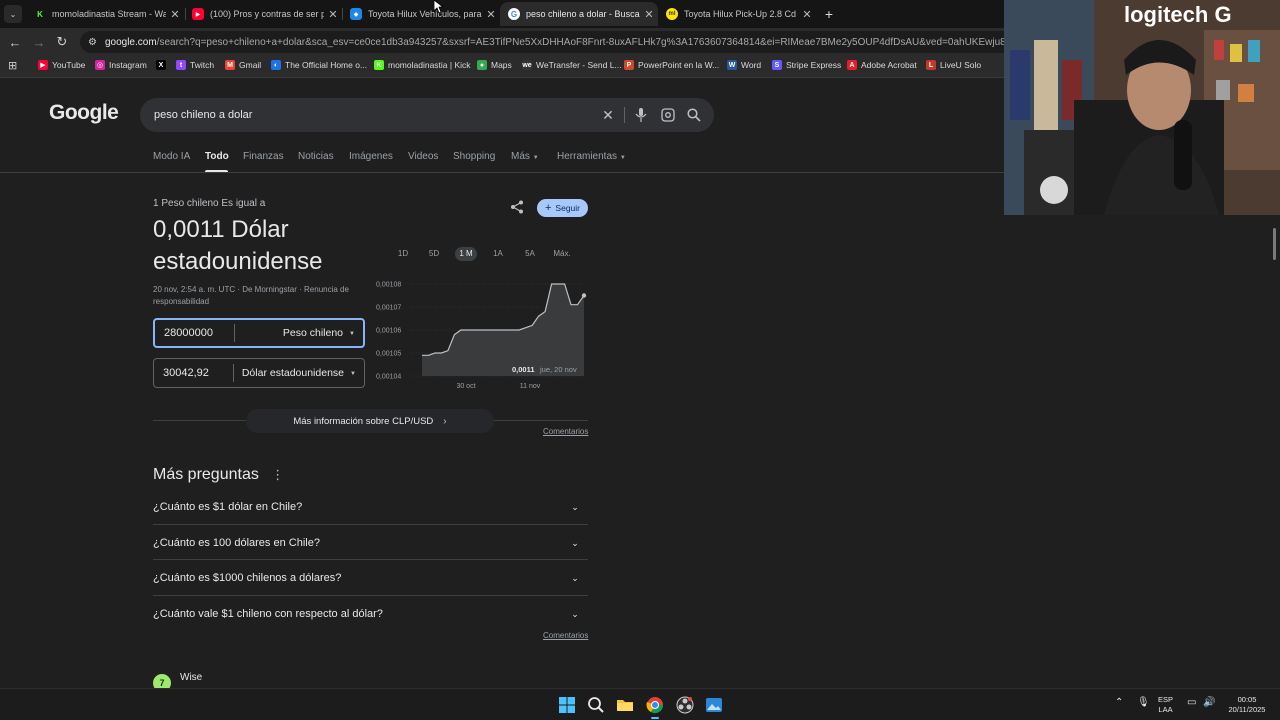 This screenshot has height=720, width=1280. I want to click on reload-icon: ↻, so click(62, 42).